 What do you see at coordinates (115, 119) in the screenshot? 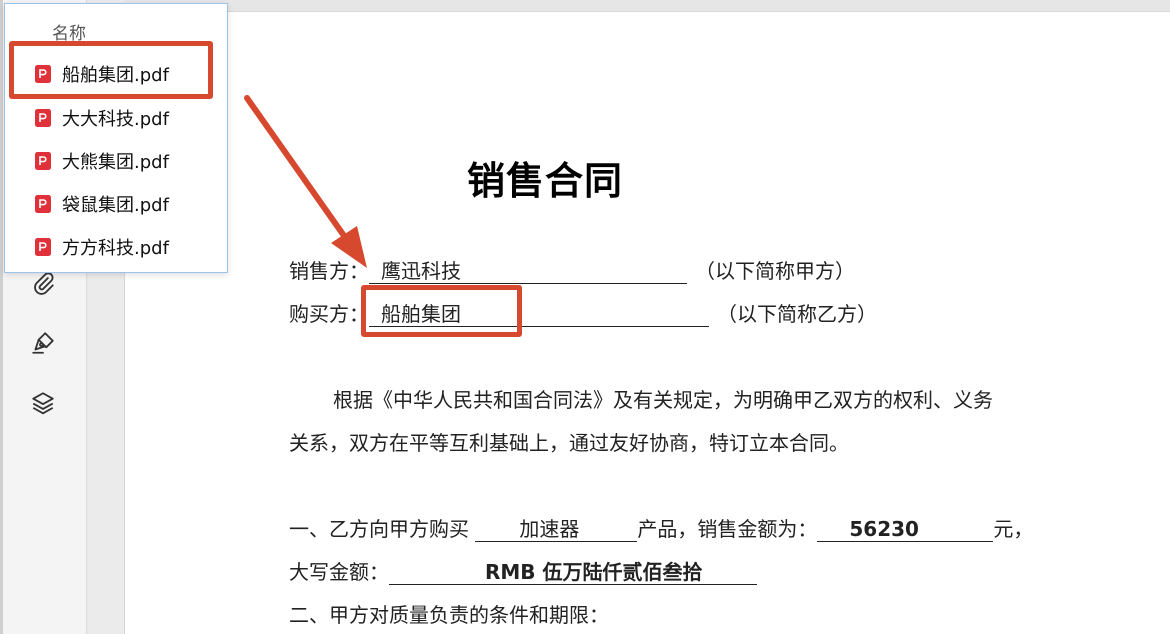
I see `file-name: 大大科技.pdf` at bounding box center [115, 119].